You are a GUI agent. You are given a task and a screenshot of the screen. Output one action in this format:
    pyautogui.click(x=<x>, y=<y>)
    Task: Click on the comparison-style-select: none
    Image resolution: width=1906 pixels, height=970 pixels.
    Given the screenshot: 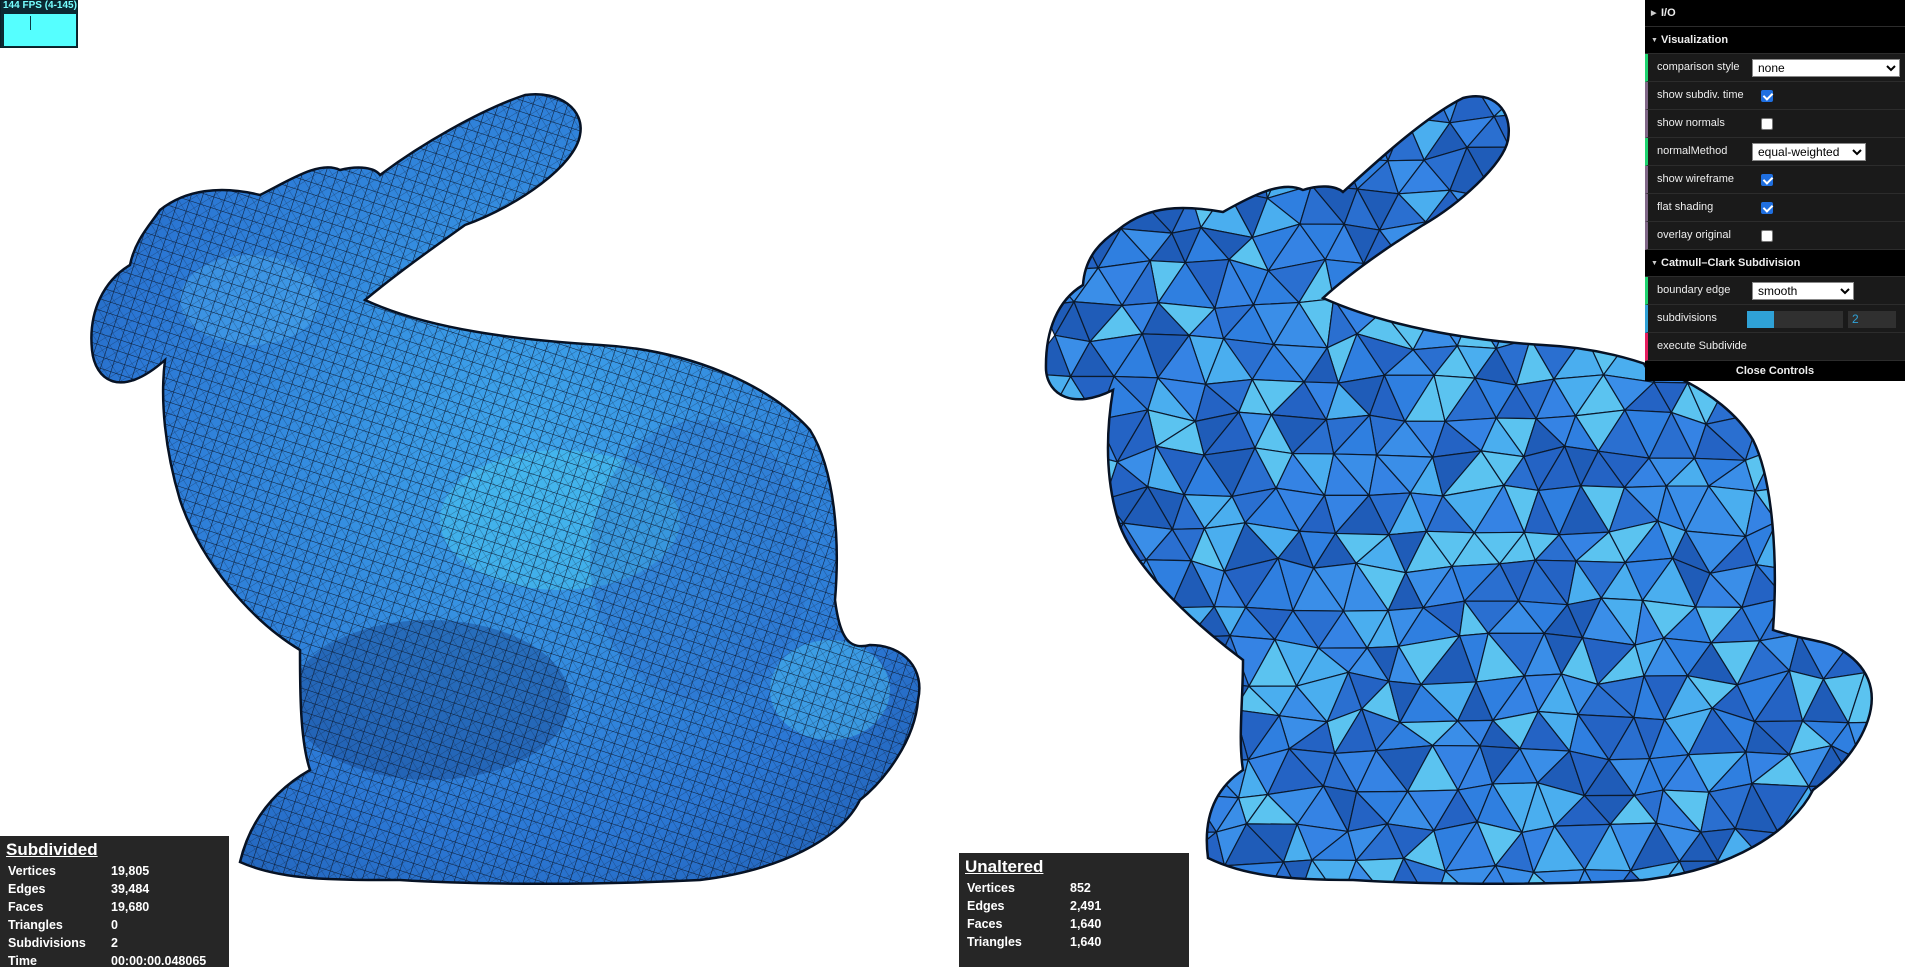 What is the action you would take?
    pyautogui.click(x=1826, y=68)
    